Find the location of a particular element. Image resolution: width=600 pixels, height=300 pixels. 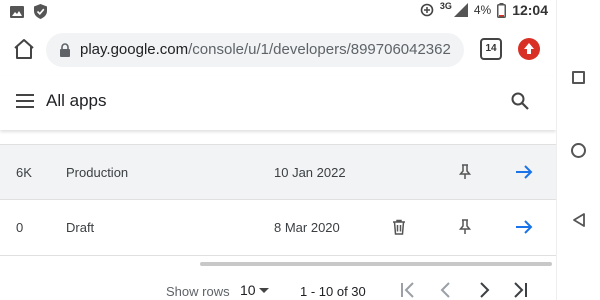

rows-per-page-select: 10 is located at coordinates (248, 290).